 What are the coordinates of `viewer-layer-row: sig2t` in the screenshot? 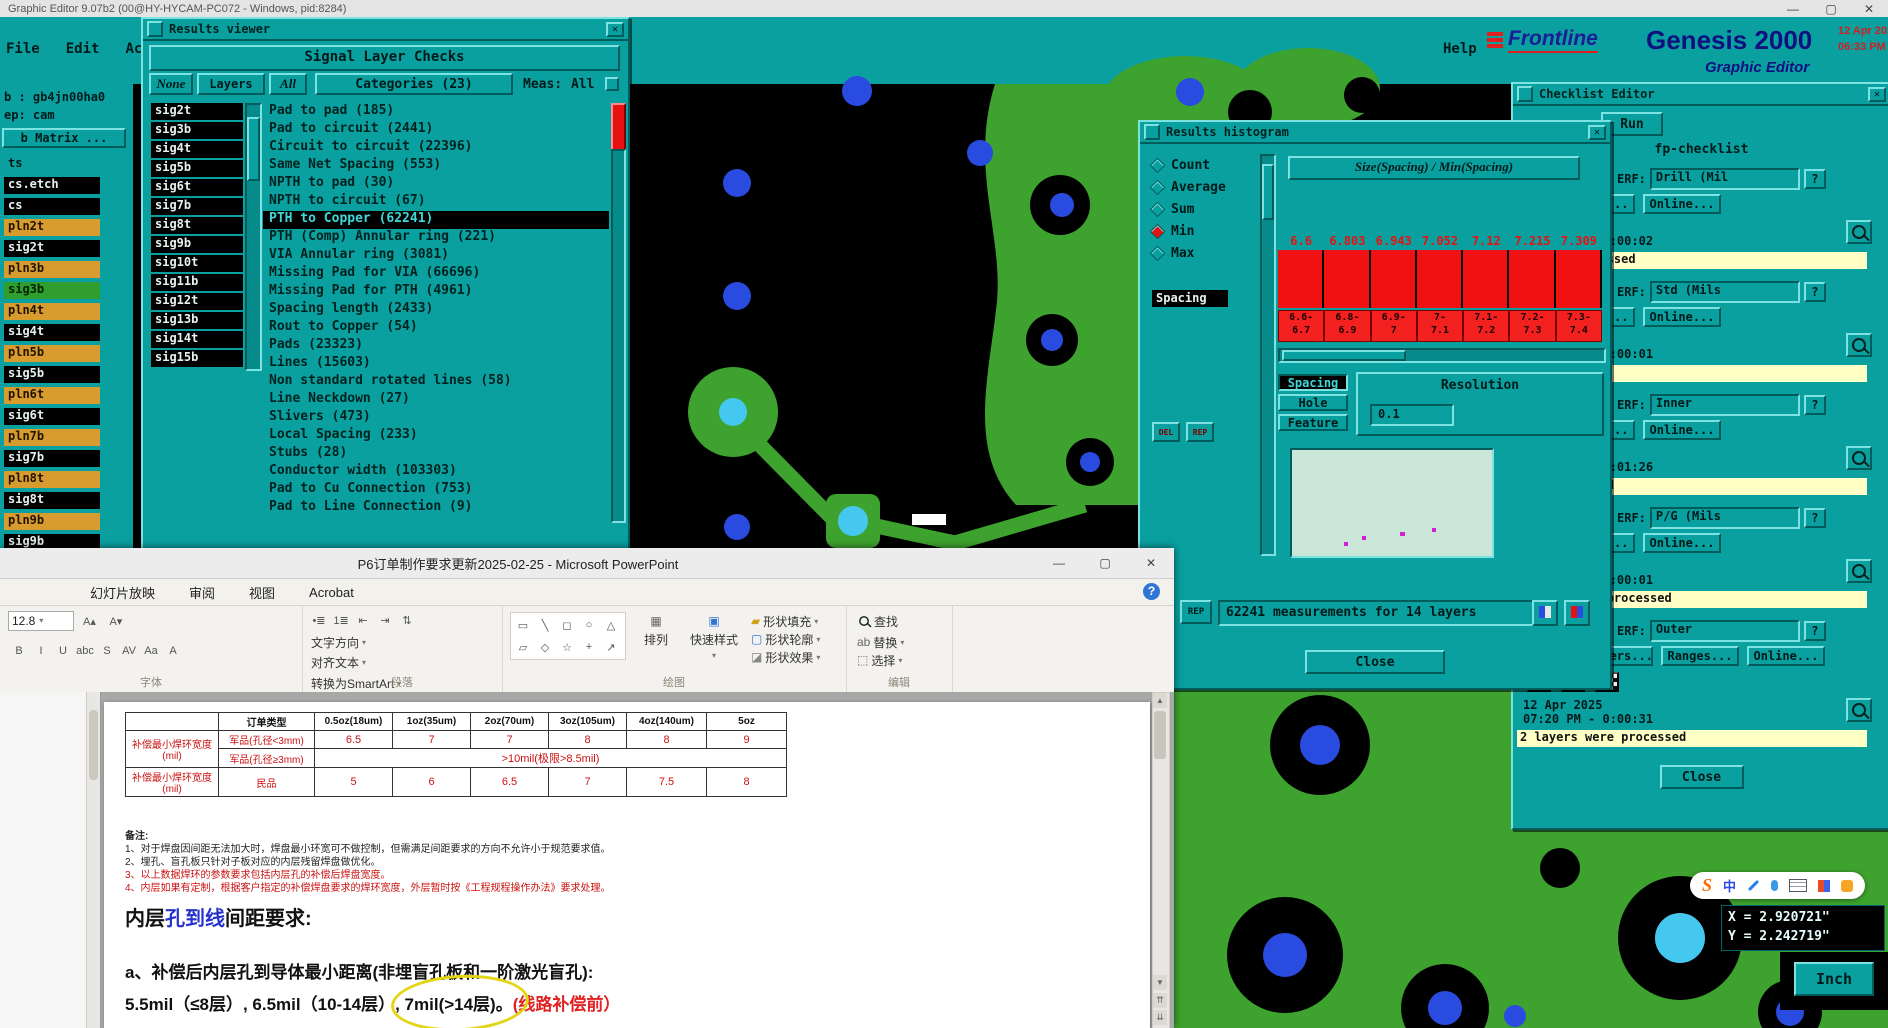 It's located at (197, 111).